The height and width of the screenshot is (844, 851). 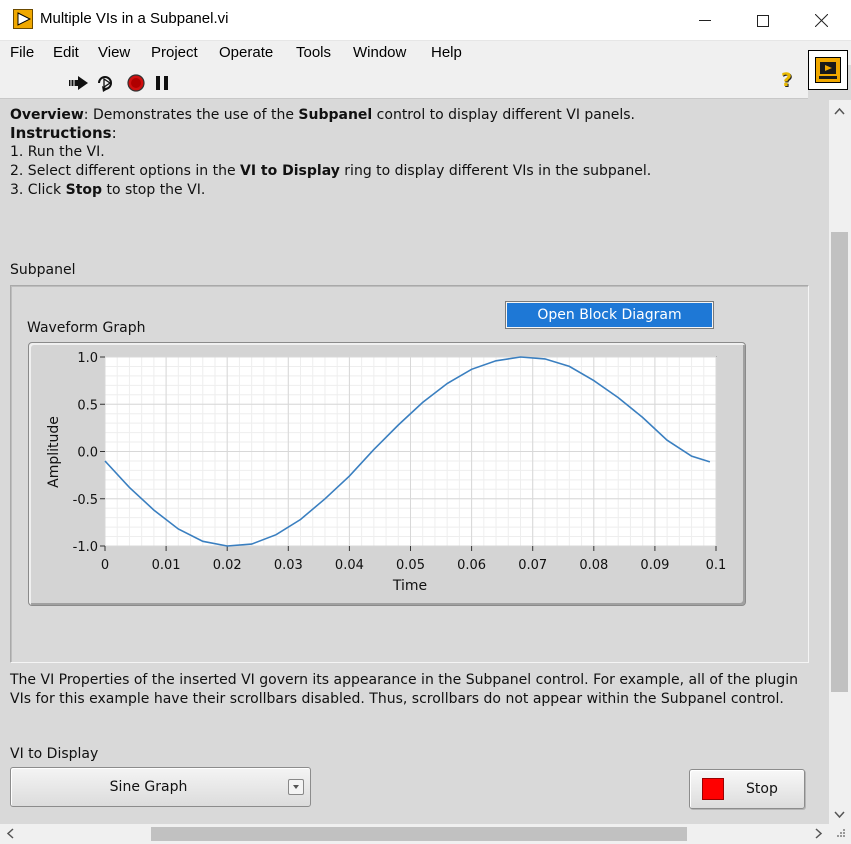 What do you see at coordinates (821, 20) in the screenshot?
I see `close-button` at bounding box center [821, 20].